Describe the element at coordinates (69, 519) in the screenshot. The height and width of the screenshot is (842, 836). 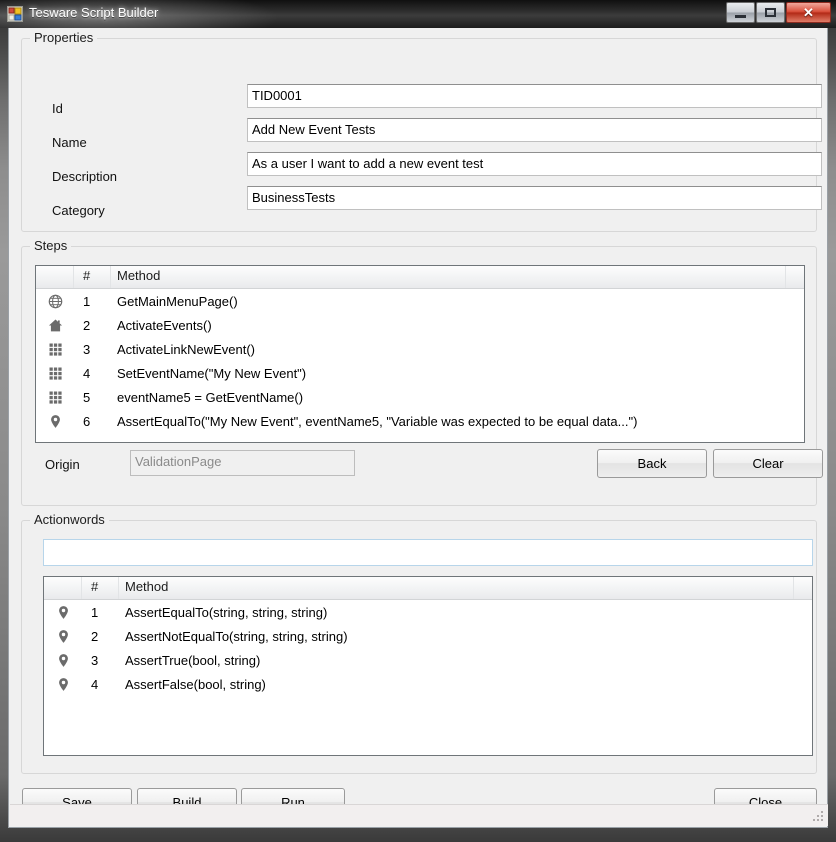
I see `actionwords-group-title: Actionwords` at that location.